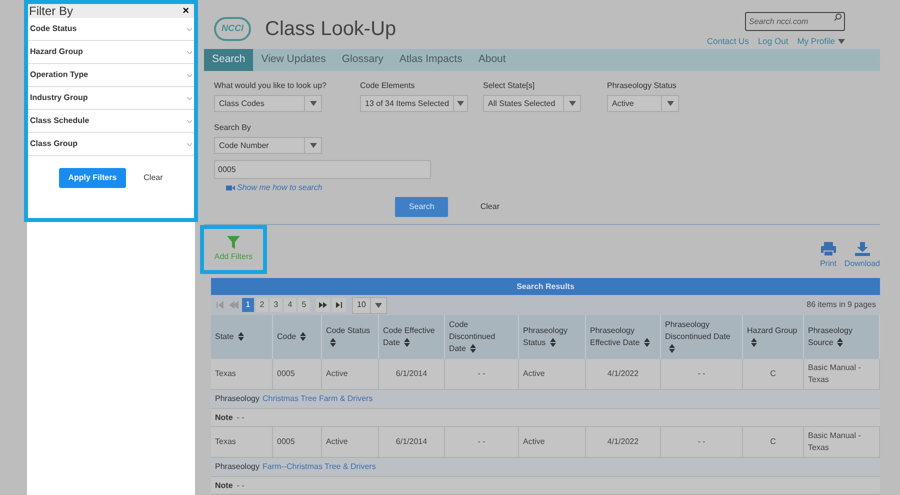  Describe the element at coordinates (838, 17) in the screenshot. I see `search-icon` at that location.